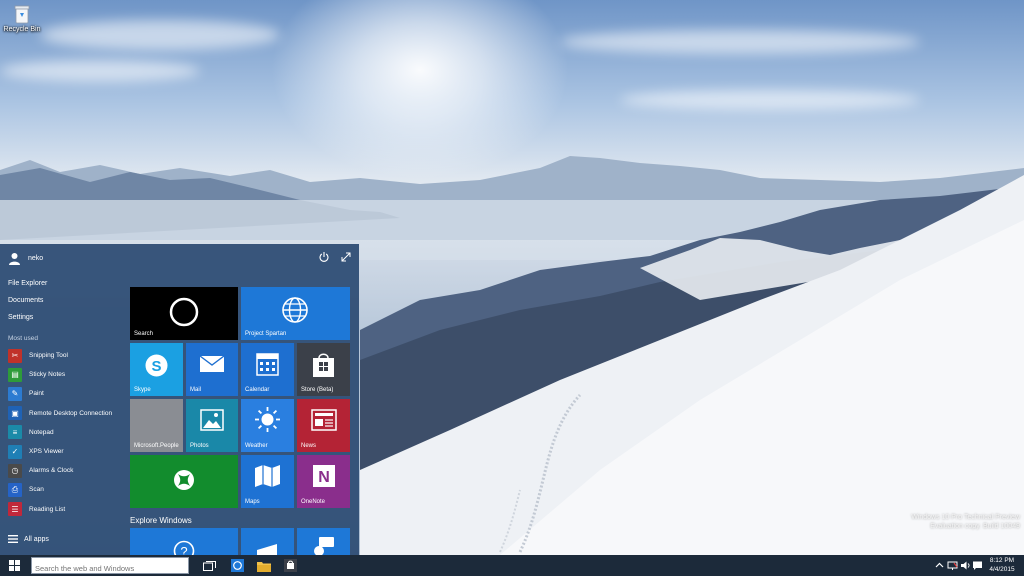 The width and height of the screenshot is (1024, 576). I want to click on tile-label: Mail, so click(196, 390).